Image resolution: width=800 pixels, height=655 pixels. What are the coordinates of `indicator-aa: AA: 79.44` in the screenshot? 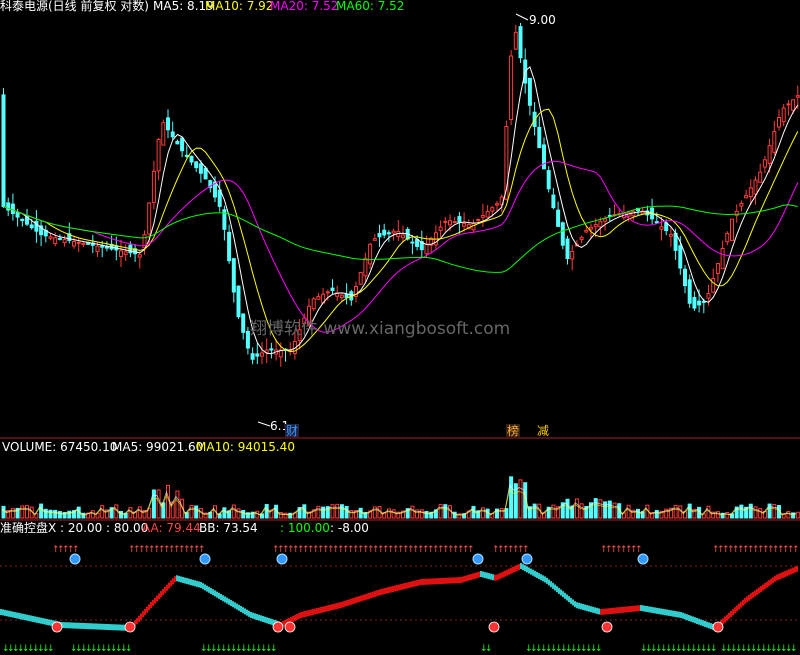 It's located at (171, 528).